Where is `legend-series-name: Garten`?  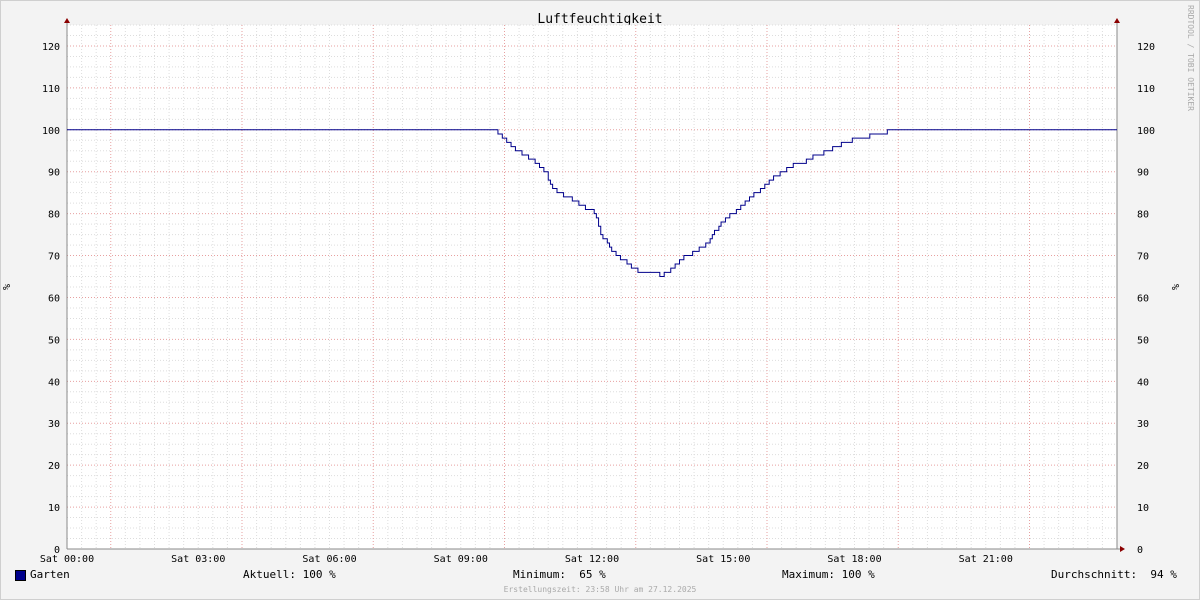 legend-series-name: Garten is located at coordinates (50, 574).